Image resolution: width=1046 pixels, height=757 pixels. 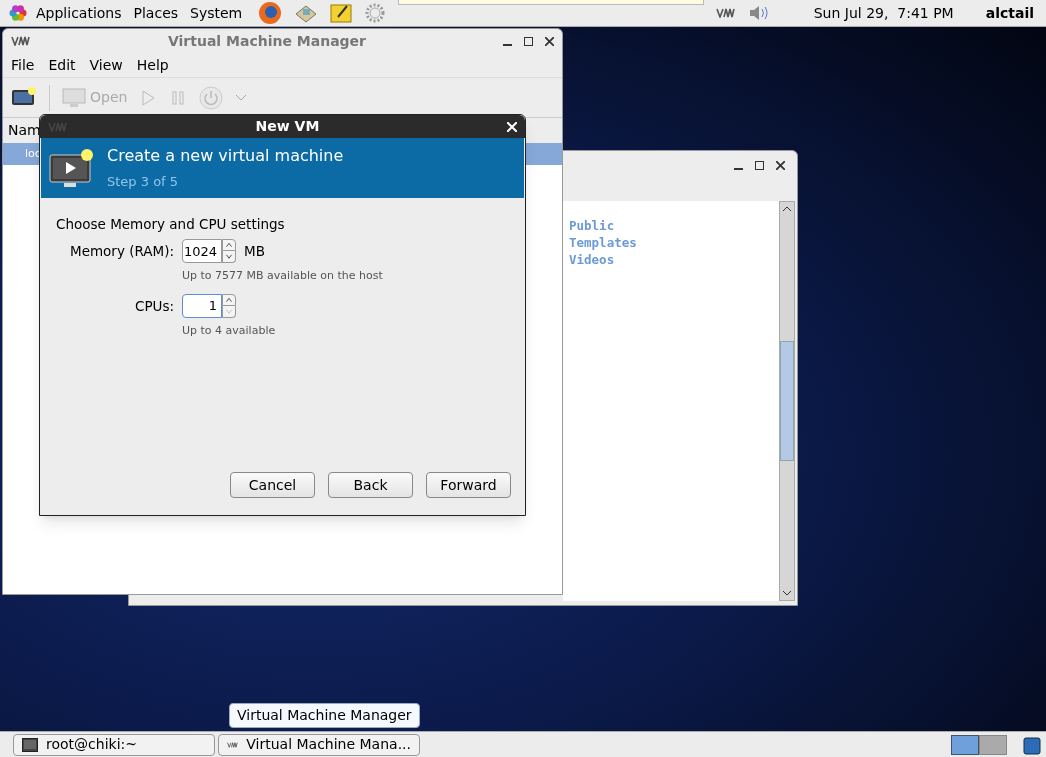 I want to click on workspace-switcher, so click(x=979, y=744).